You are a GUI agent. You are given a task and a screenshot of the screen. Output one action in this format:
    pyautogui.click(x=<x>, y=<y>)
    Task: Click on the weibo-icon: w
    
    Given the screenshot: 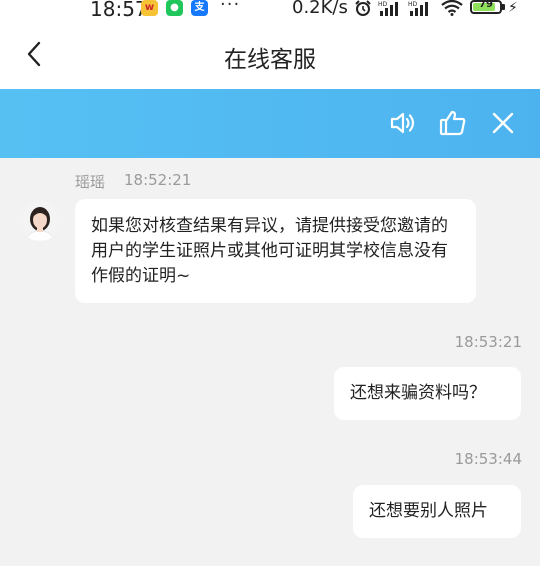 What is the action you would take?
    pyautogui.click(x=149, y=8)
    